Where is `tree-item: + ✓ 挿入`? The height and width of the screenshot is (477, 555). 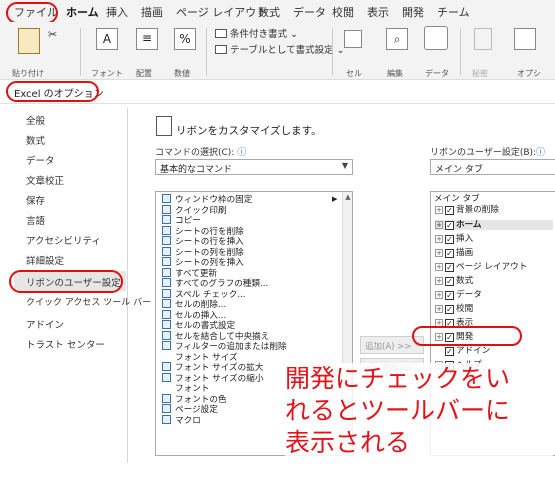 tree-item: + ✓ 挿入 is located at coordinates (454, 239).